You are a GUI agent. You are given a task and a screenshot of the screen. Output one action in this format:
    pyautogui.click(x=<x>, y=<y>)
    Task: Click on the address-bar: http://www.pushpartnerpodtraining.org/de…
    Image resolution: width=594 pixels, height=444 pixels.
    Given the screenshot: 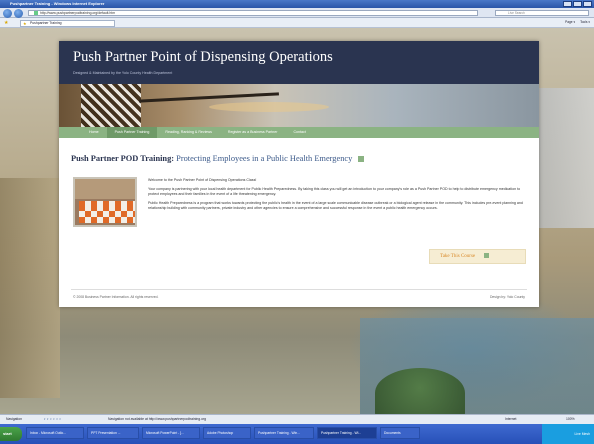 What is the action you would take?
    pyautogui.click(x=297, y=13)
    